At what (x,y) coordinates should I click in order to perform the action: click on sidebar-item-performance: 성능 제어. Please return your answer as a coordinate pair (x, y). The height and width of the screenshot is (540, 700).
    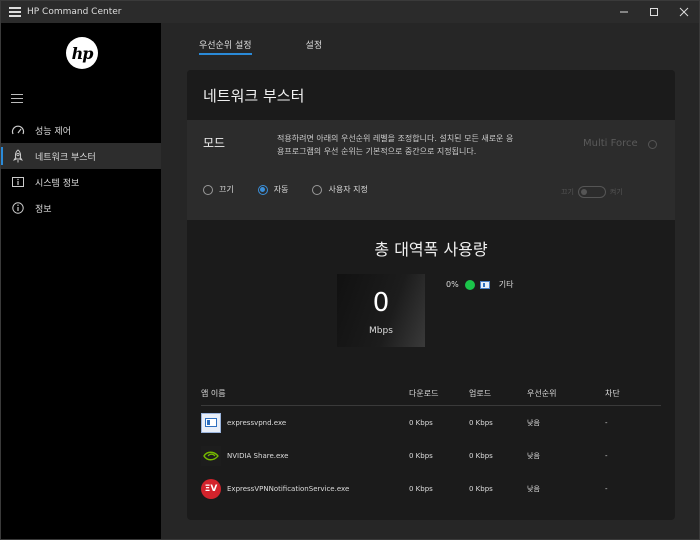
    Looking at the image, I should click on (81, 130).